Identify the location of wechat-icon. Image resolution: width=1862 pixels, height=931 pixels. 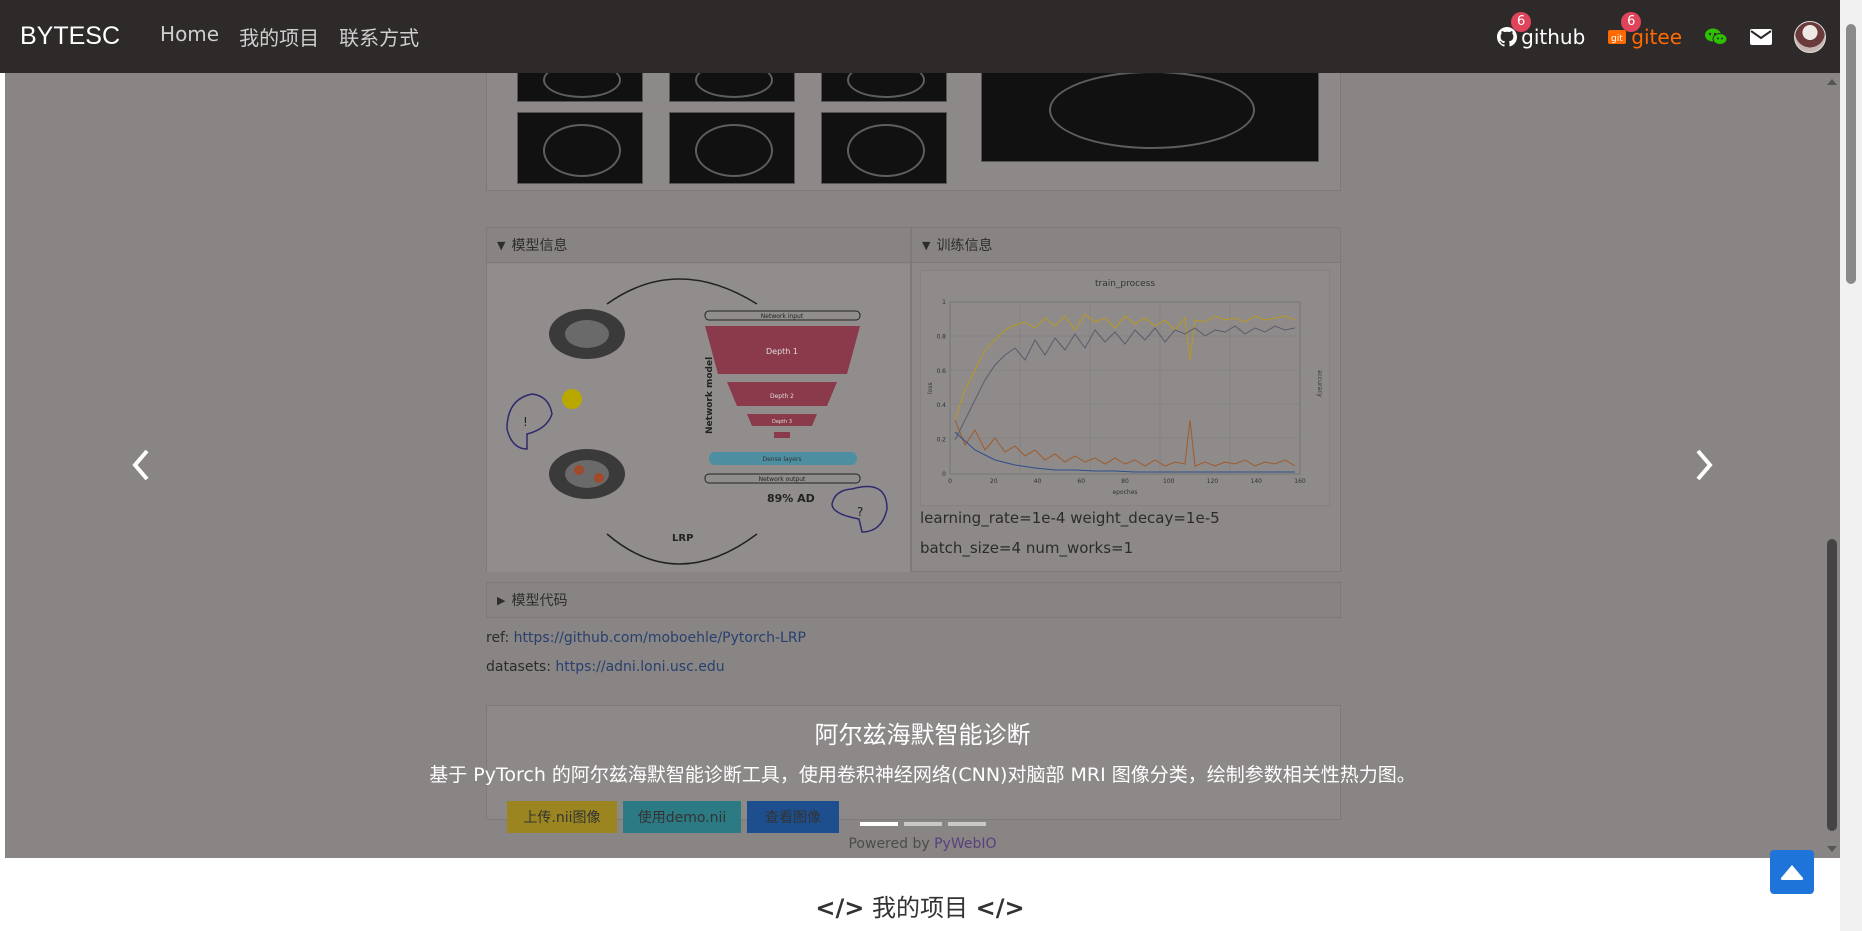
(1716, 37).